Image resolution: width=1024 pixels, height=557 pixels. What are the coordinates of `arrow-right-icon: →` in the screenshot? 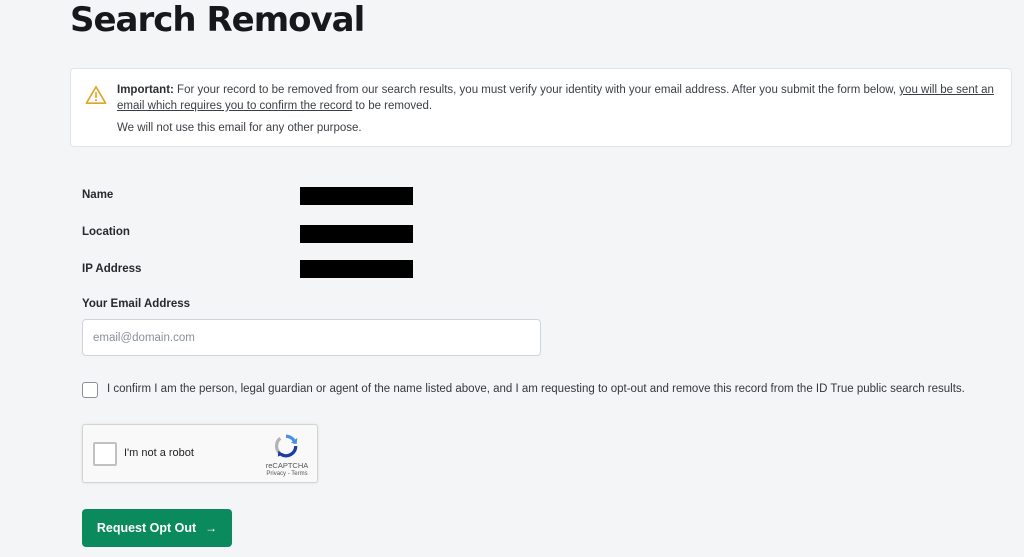 It's located at (211, 528).